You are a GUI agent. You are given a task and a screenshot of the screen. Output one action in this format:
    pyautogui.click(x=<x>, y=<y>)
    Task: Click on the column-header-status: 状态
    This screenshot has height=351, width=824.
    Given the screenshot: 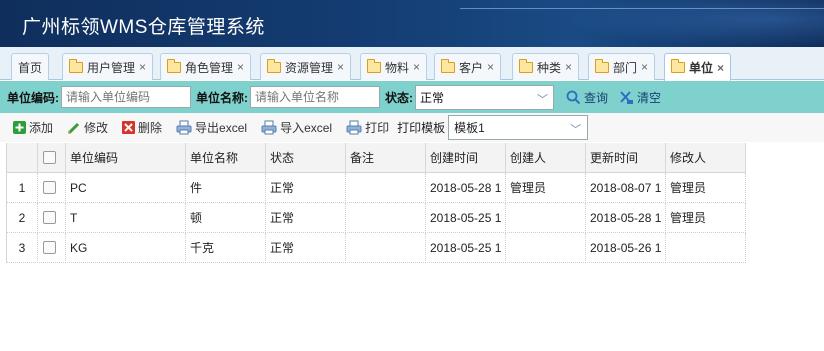 What is the action you would take?
    pyautogui.click(x=306, y=158)
    